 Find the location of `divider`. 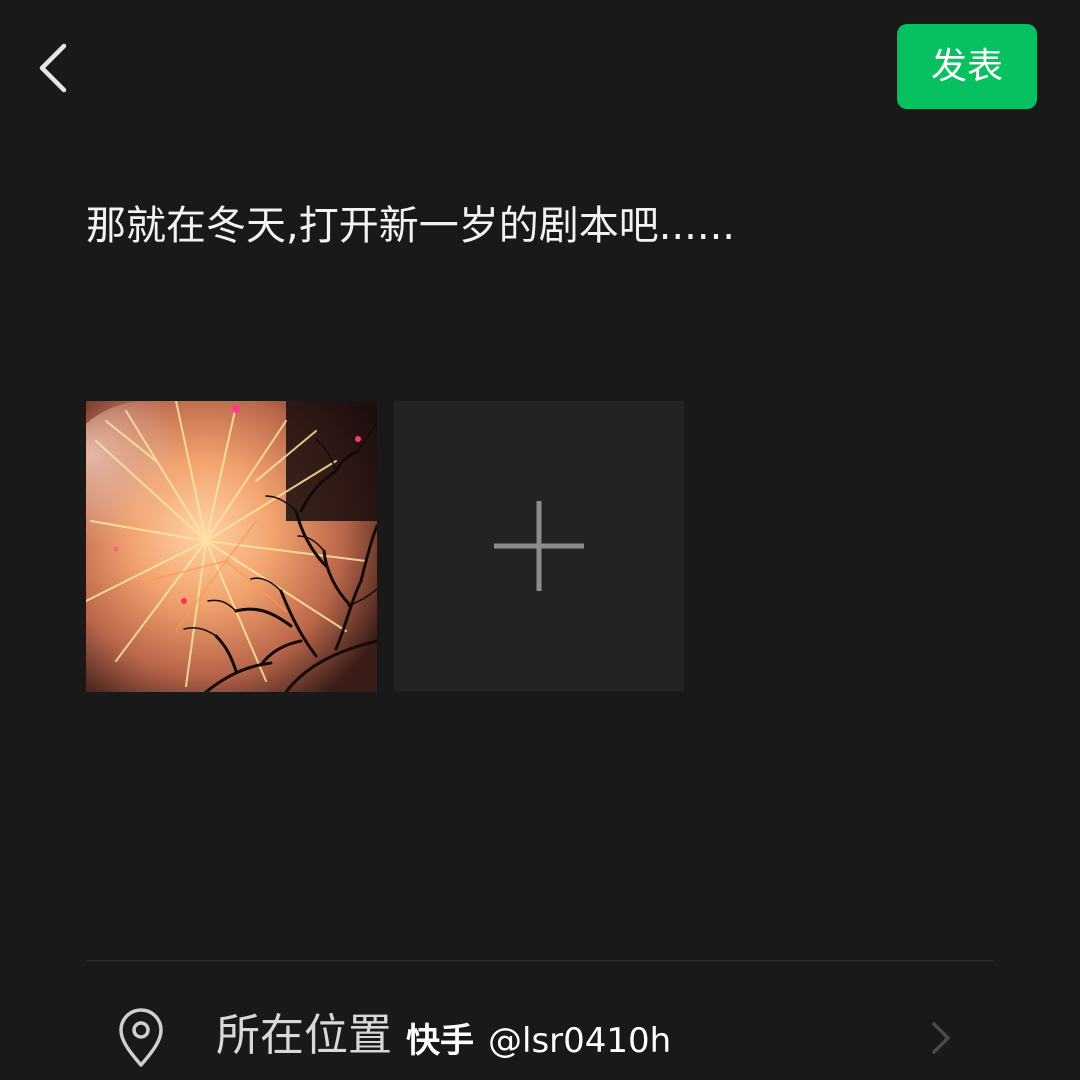

divider is located at coordinates (540, 960).